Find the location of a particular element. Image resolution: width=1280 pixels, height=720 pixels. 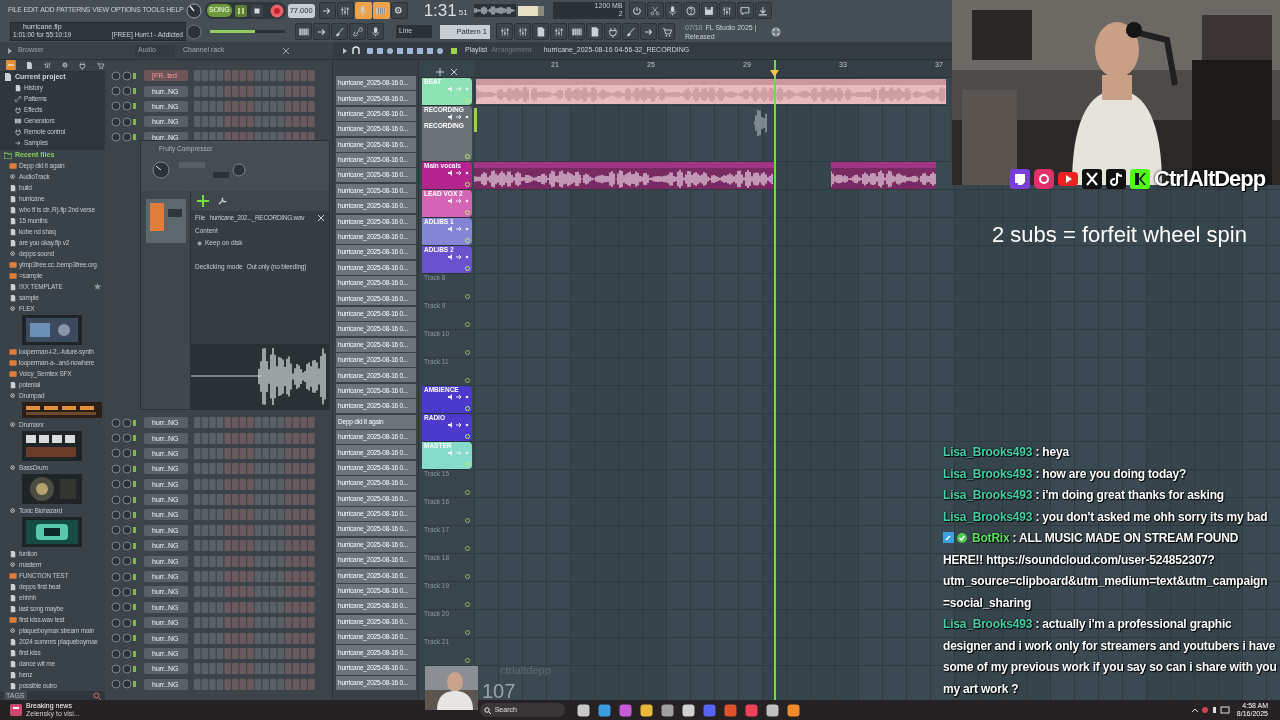

level-meter-icon is located at coordinates (530, 10).